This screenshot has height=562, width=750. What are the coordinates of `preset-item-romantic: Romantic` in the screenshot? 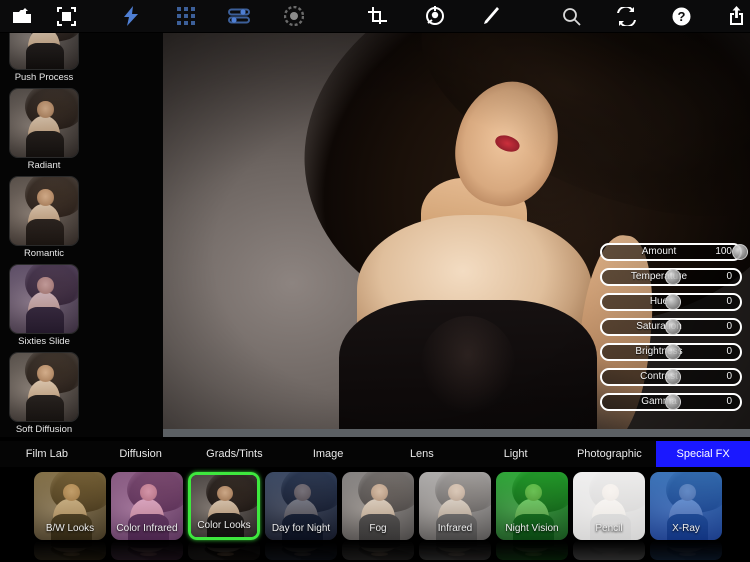 It's located at (44, 218).